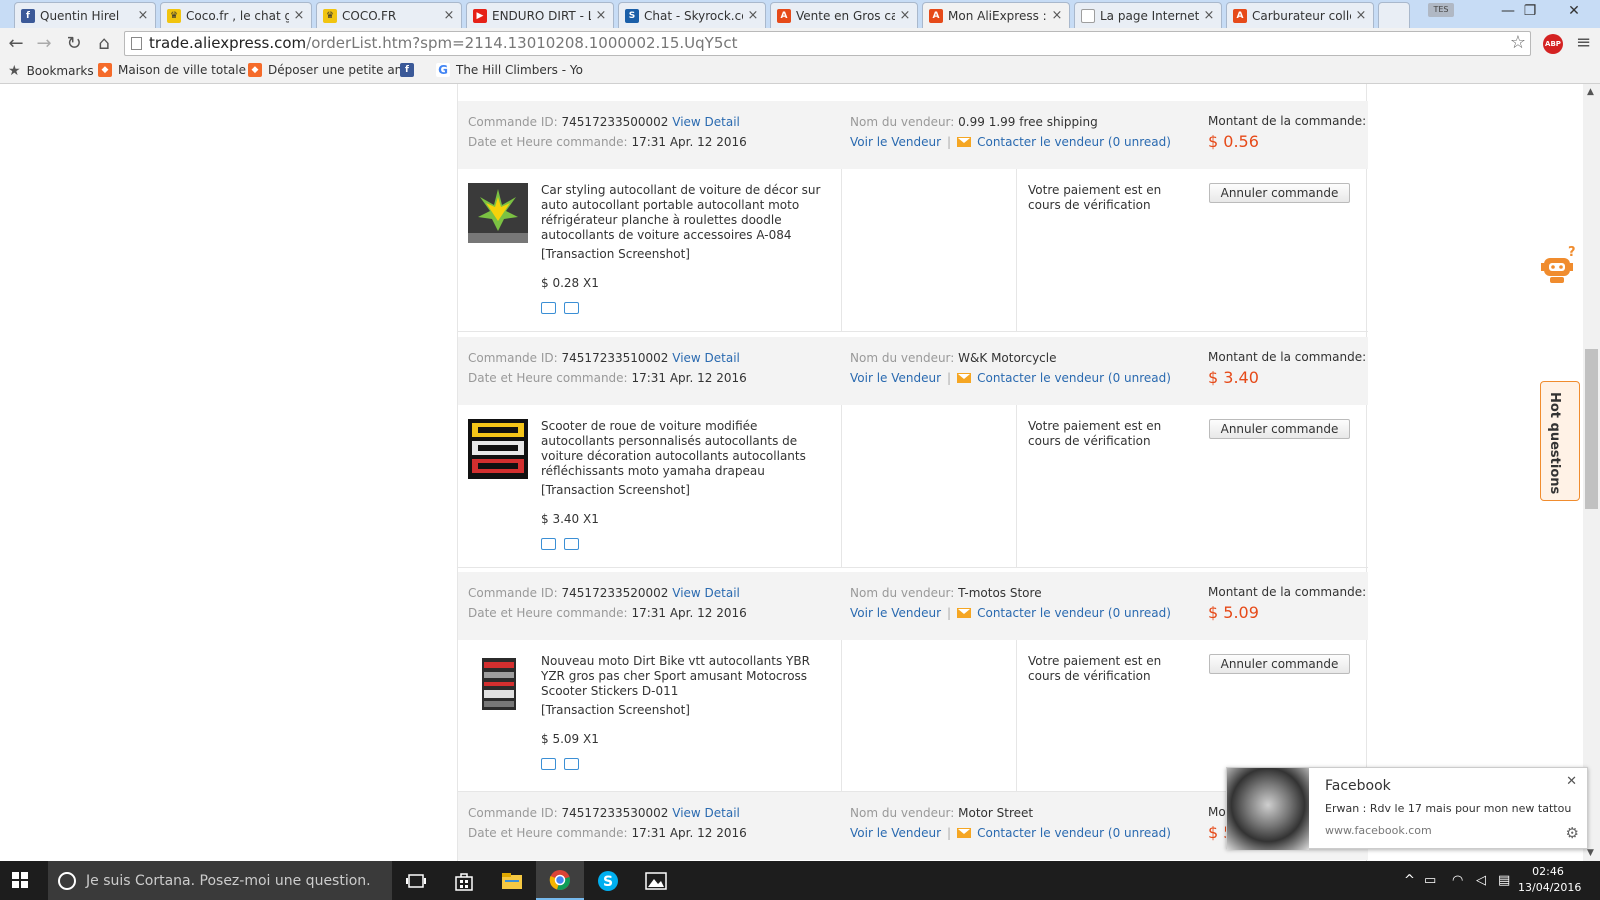  I want to click on gear-icon: ⚙, so click(1572, 833).